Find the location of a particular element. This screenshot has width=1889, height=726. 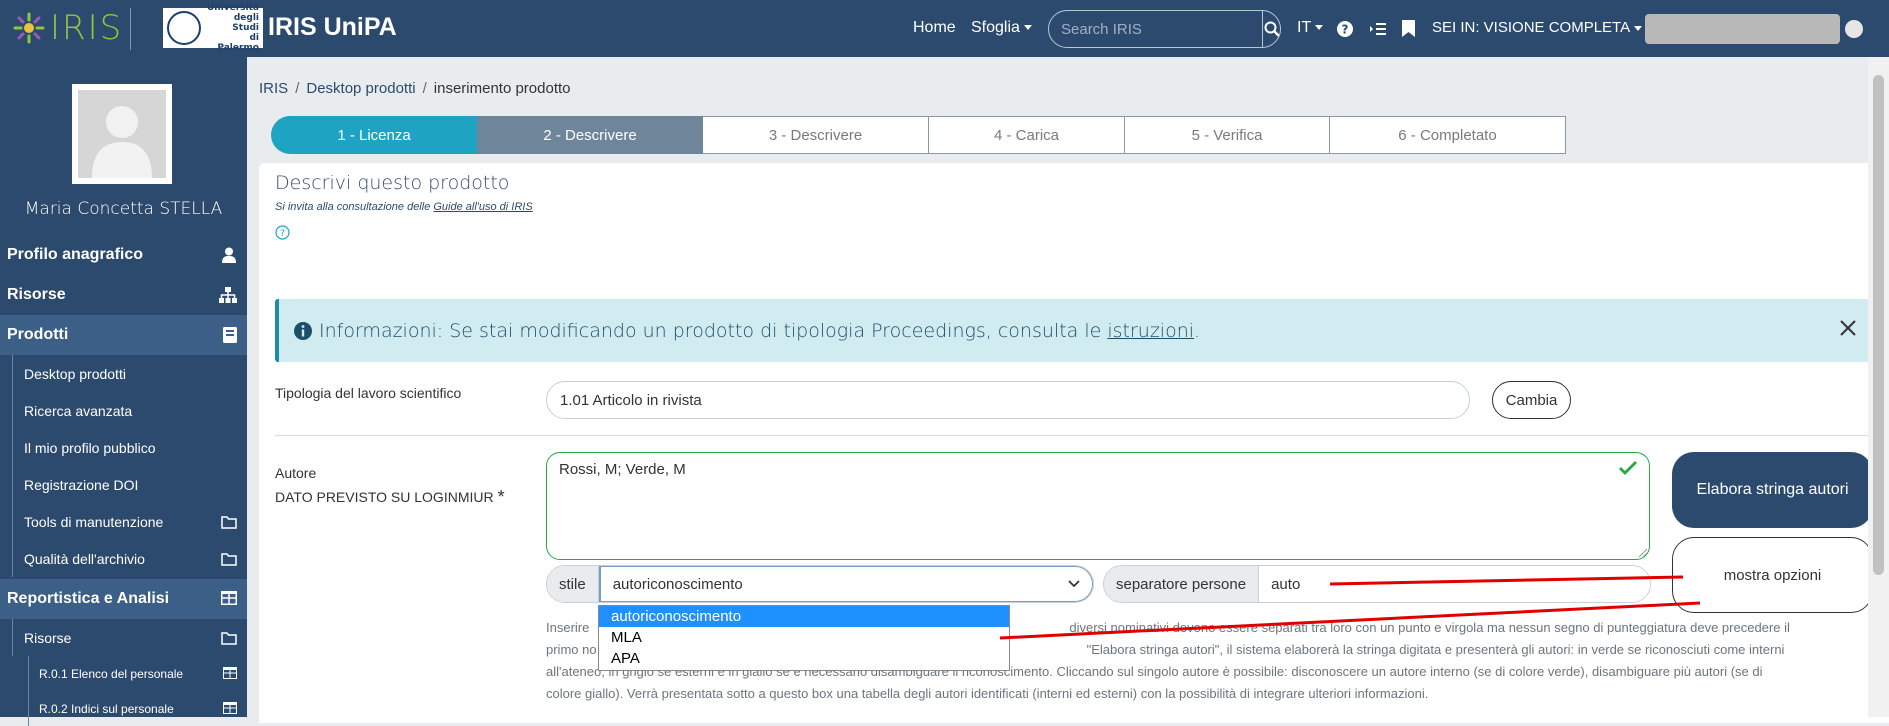

table-icon is located at coordinates (229, 598).